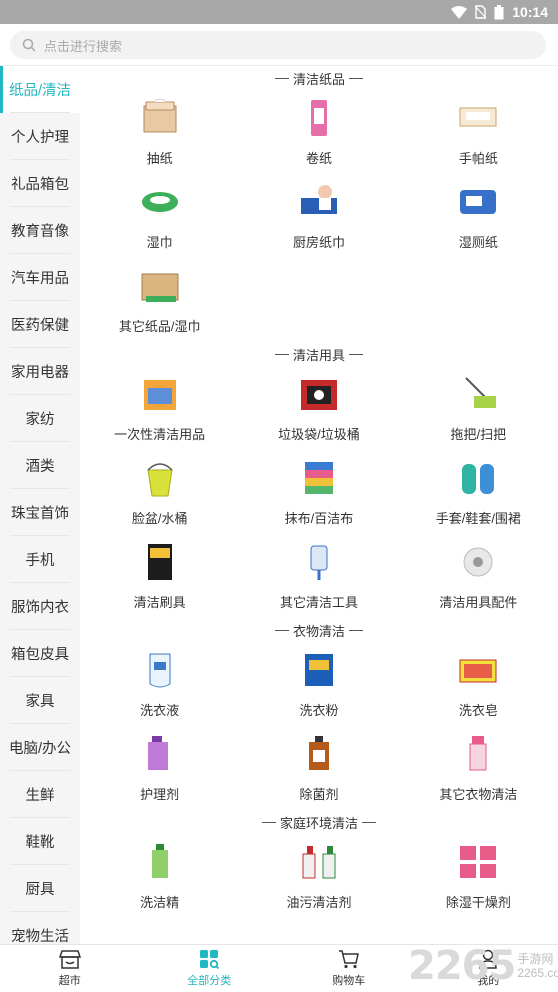 Image resolution: width=558 pixels, height=992 pixels. I want to click on disinfectant-bottle-icon, so click(319, 754).